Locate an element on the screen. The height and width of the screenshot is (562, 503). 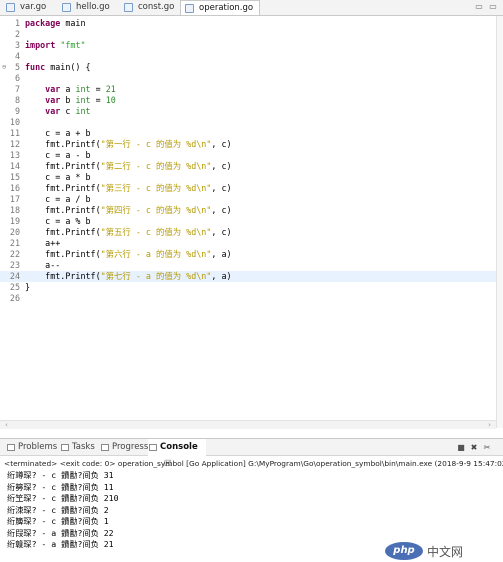
code-token: c = a + b is located at coordinates (58, 133).